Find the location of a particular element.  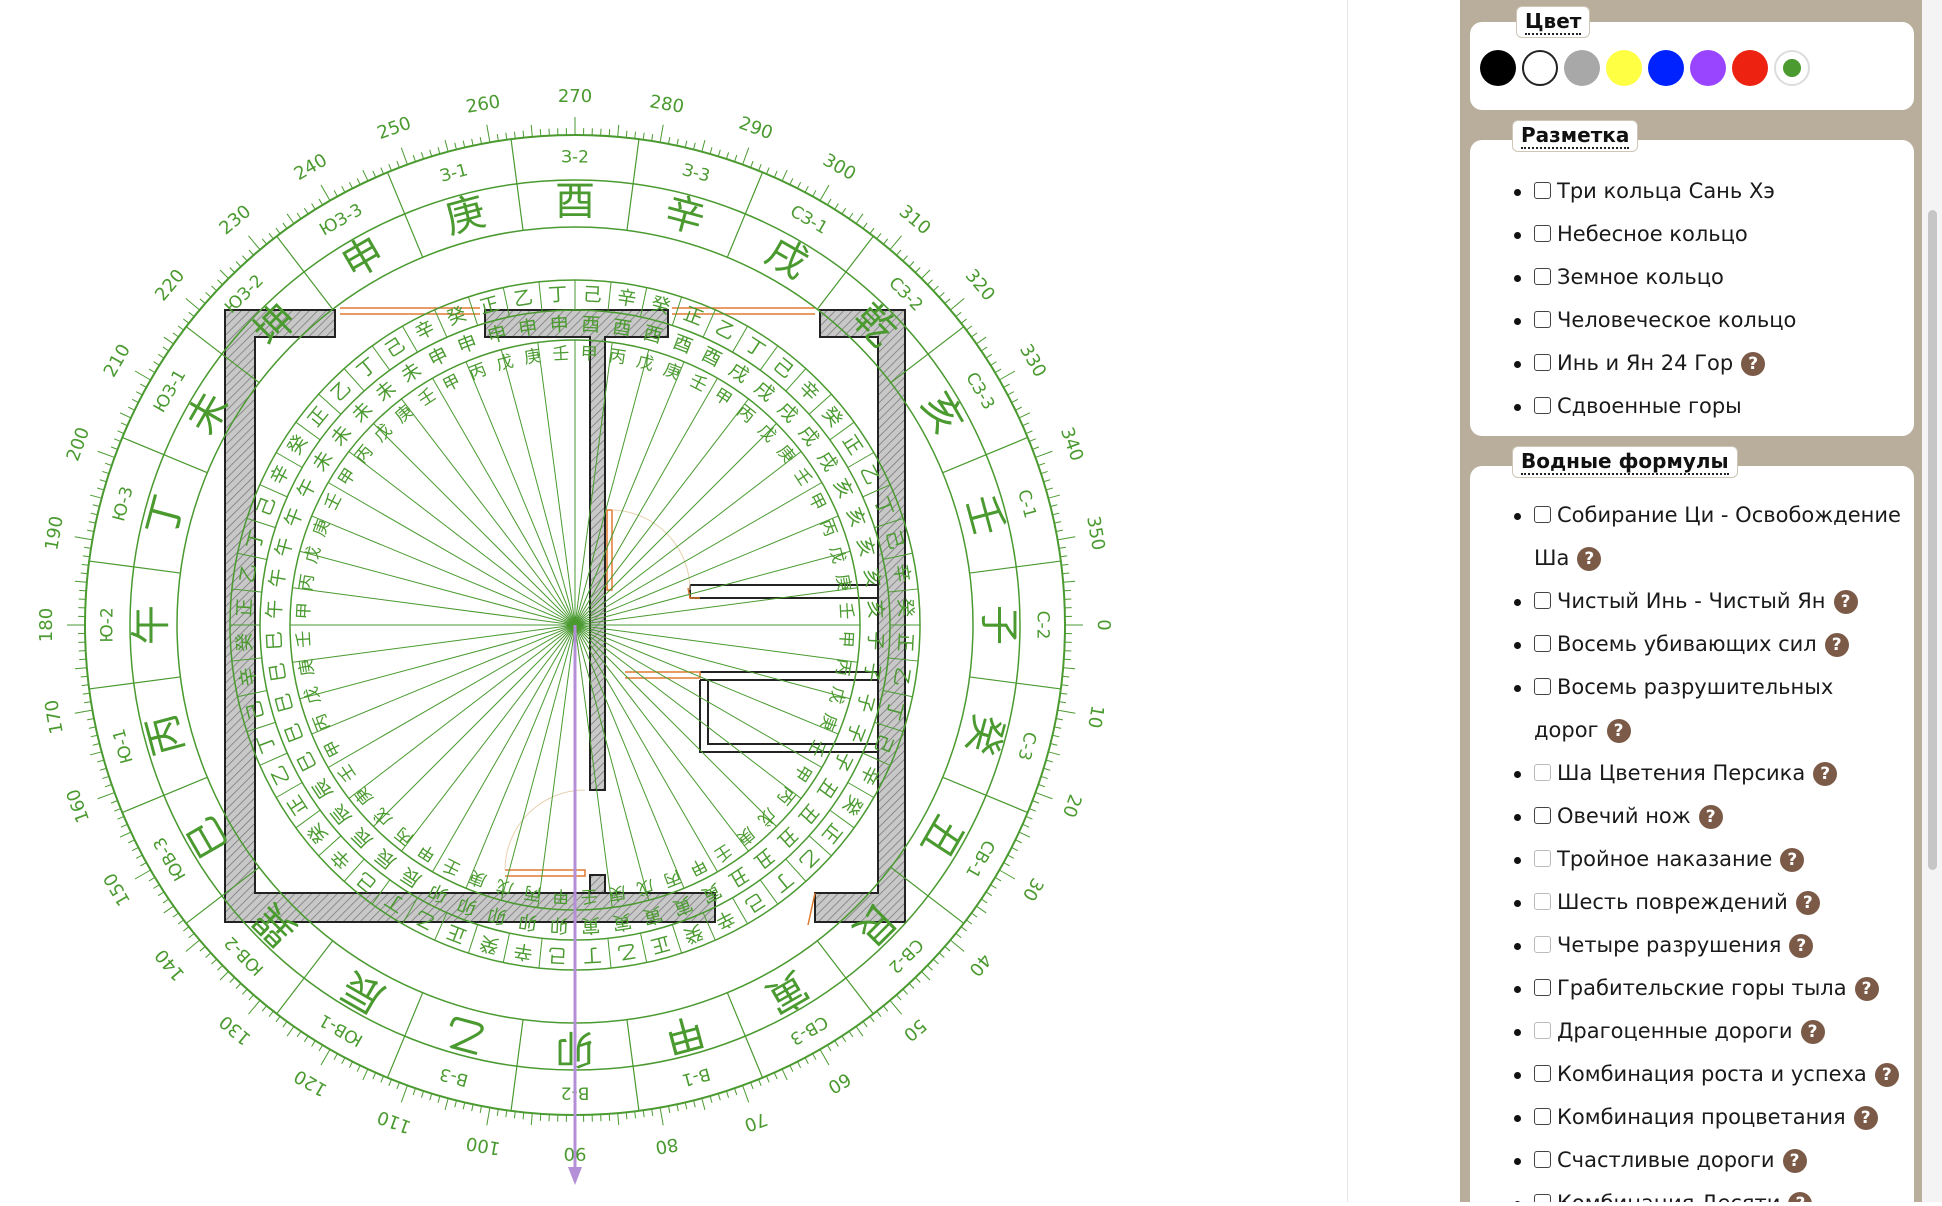

option-item: Комбинация роста и успеха? is located at coordinates (1692, 1074).